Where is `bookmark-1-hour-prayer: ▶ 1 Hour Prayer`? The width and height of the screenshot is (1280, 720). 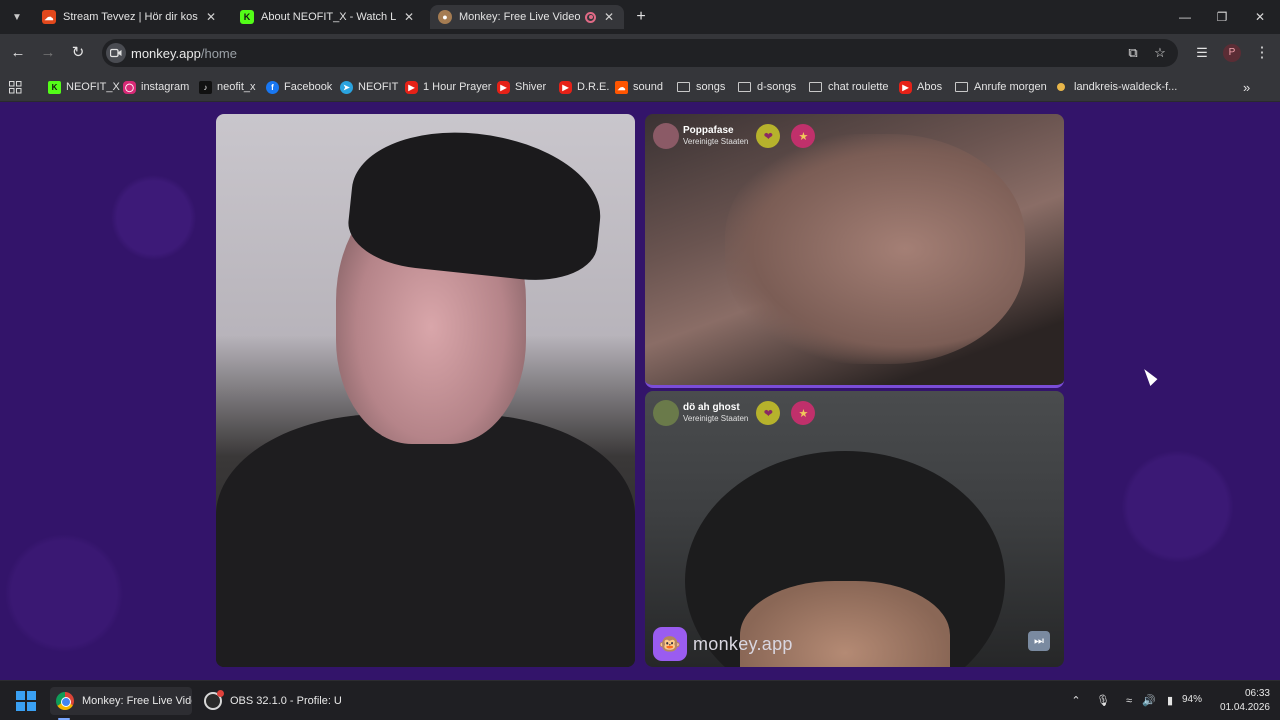
bookmark-1-hour-prayer: ▶ 1 Hour Prayer is located at coordinates (448, 87).